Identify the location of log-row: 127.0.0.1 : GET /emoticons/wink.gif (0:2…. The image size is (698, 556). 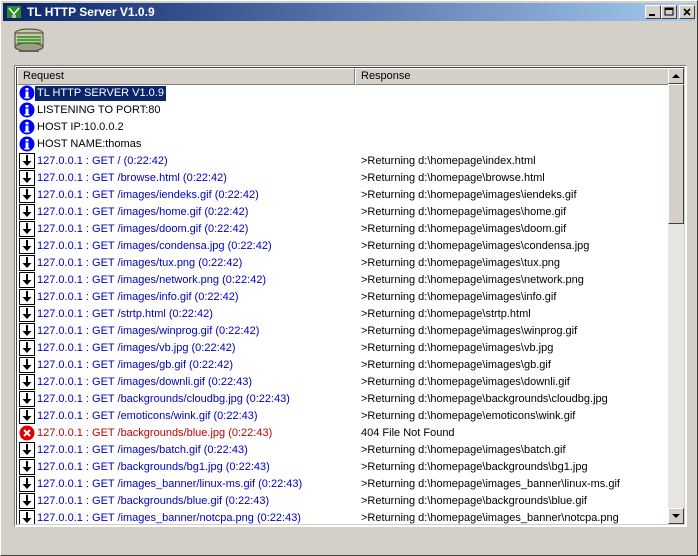
(344, 416).